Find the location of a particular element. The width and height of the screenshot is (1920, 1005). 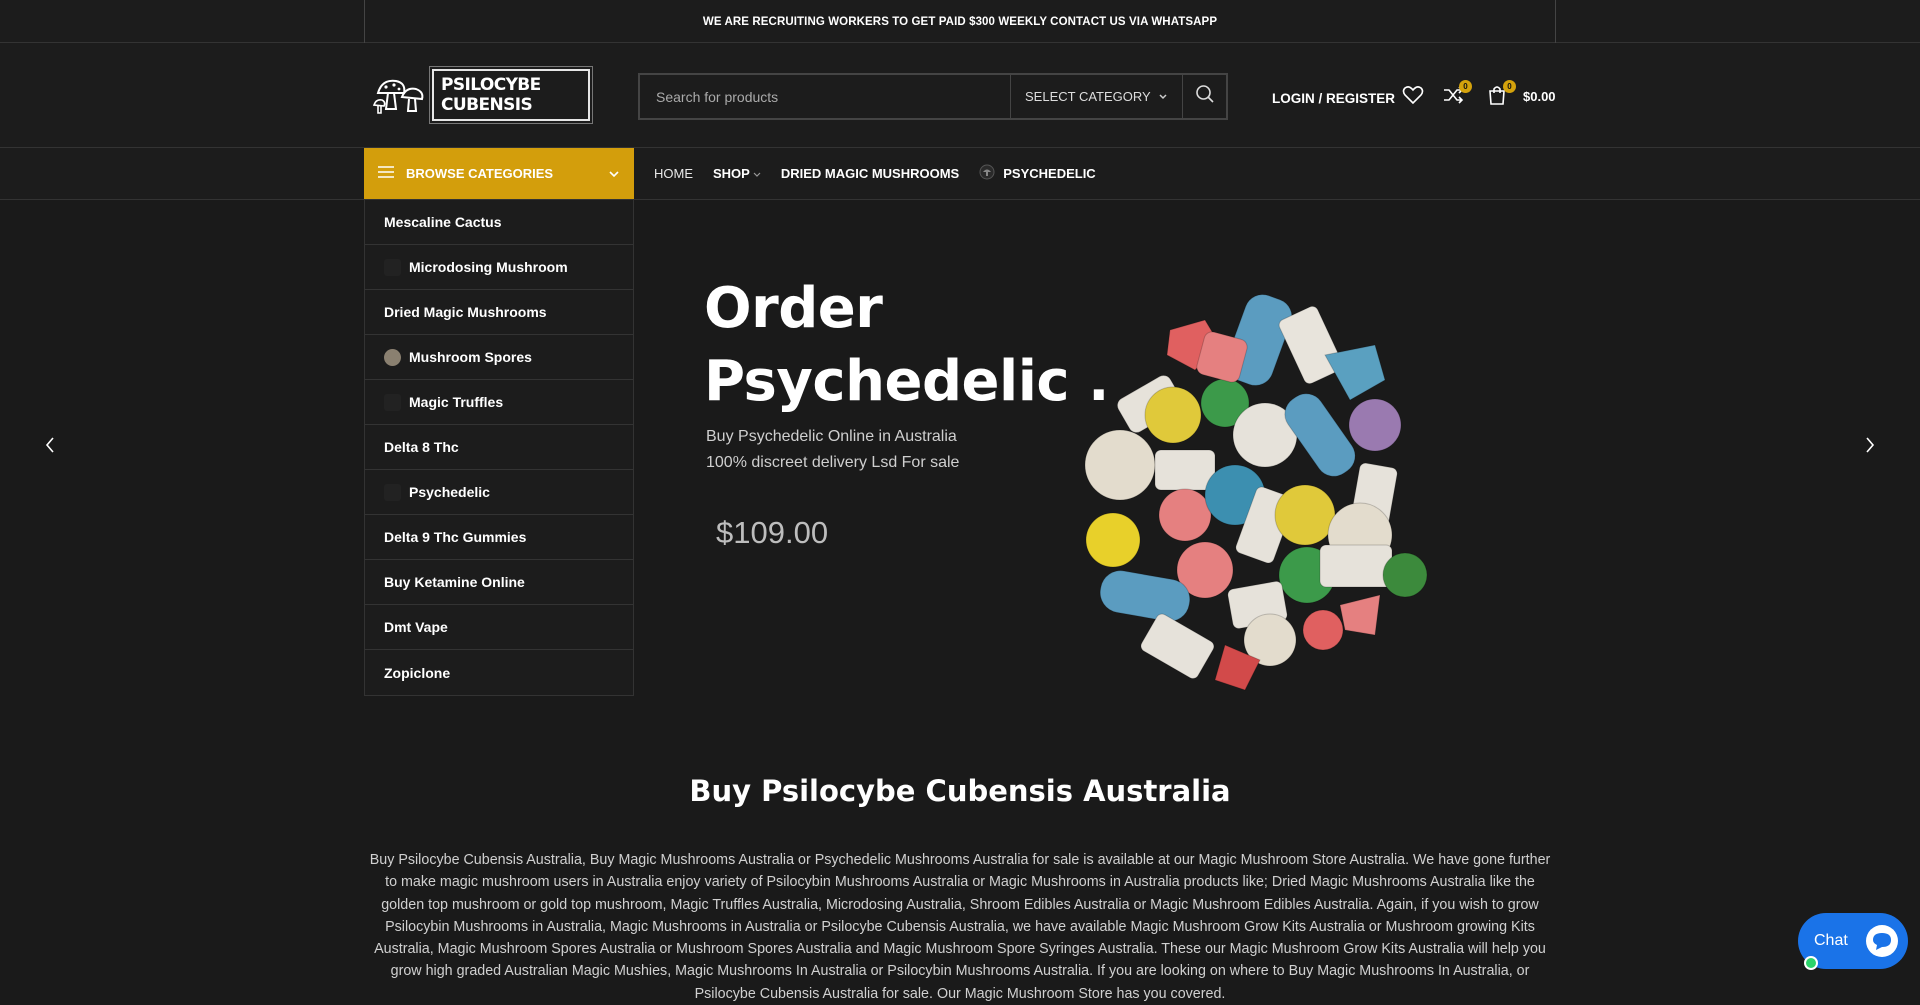

nav-shop: SHOP is located at coordinates (737, 173).